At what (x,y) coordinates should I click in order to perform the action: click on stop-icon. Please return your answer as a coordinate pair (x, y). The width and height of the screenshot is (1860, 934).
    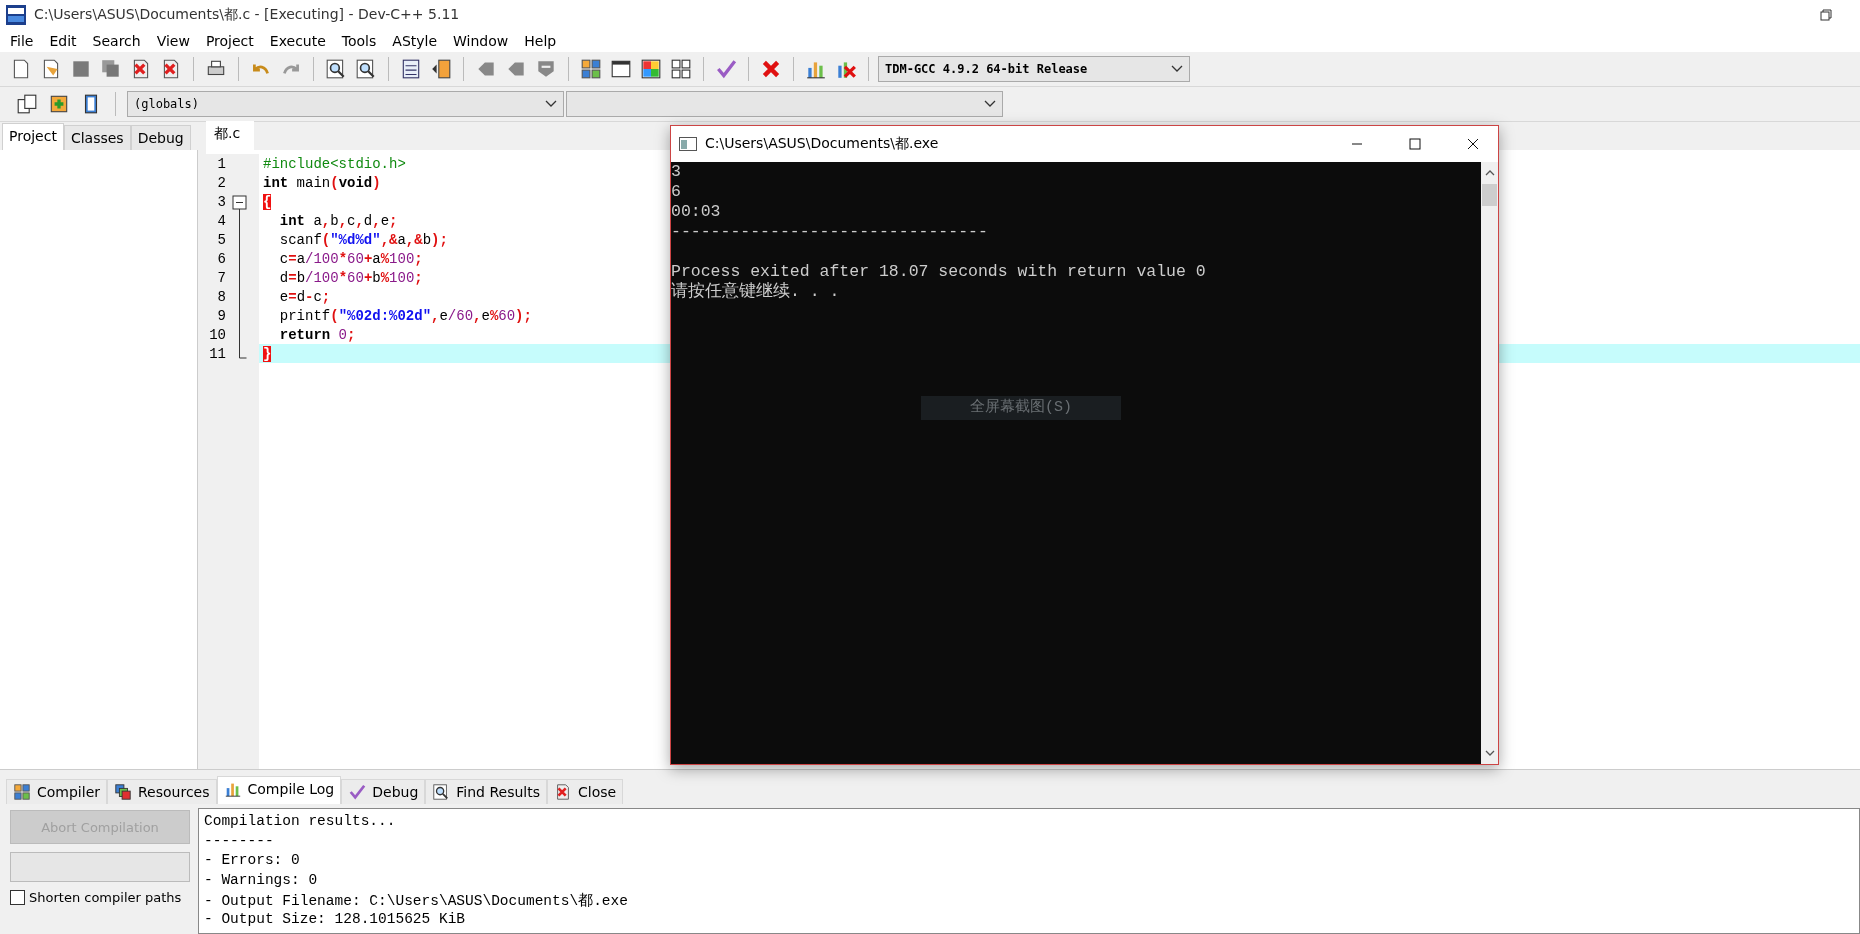
    Looking at the image, I should click on (771, 69).